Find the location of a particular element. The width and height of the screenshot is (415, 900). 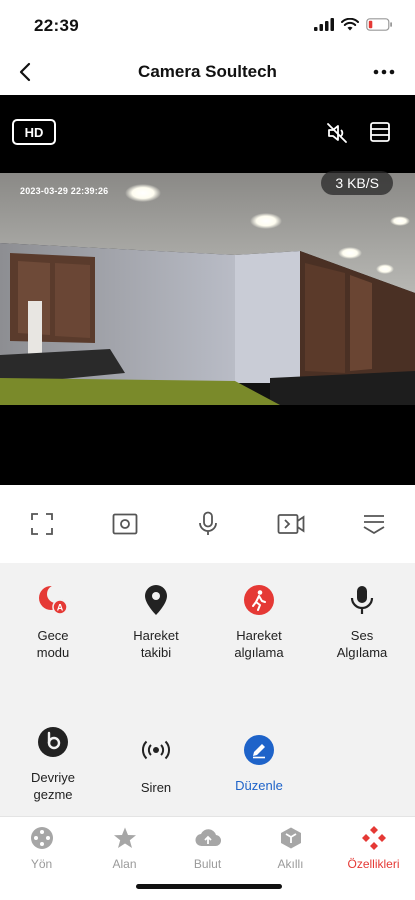

star-icon is located at coordinates (125, 838).